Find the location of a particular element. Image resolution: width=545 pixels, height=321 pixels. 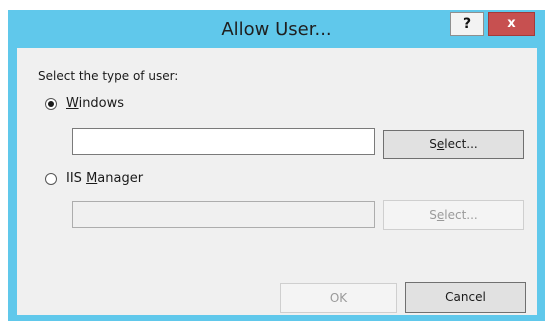

close-button: x is located at coordinates (511, 24).